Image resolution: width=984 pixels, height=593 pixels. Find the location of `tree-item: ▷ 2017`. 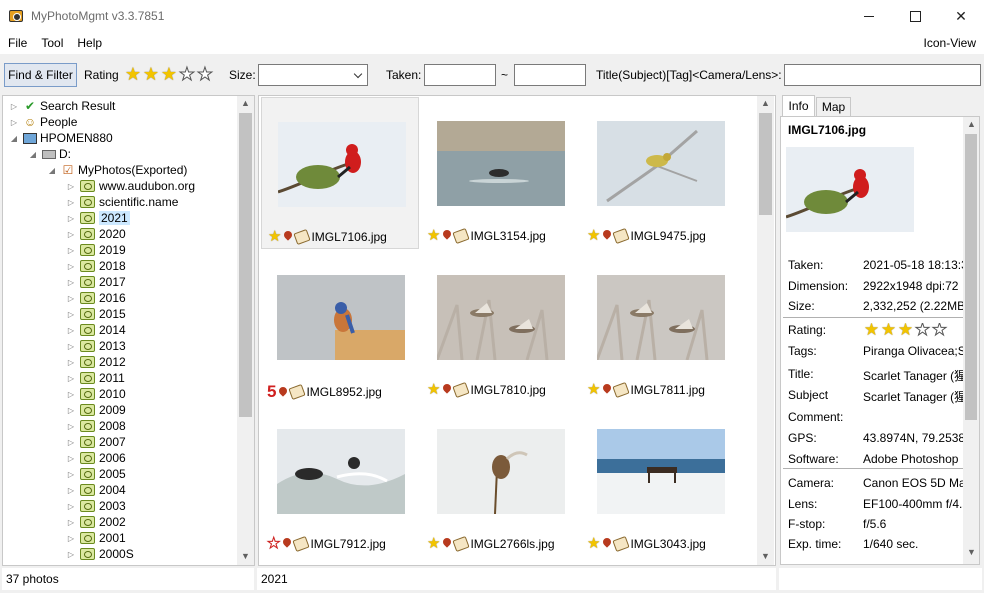

tree-item: ▷ 2017 is located at coordinates (96, 282).